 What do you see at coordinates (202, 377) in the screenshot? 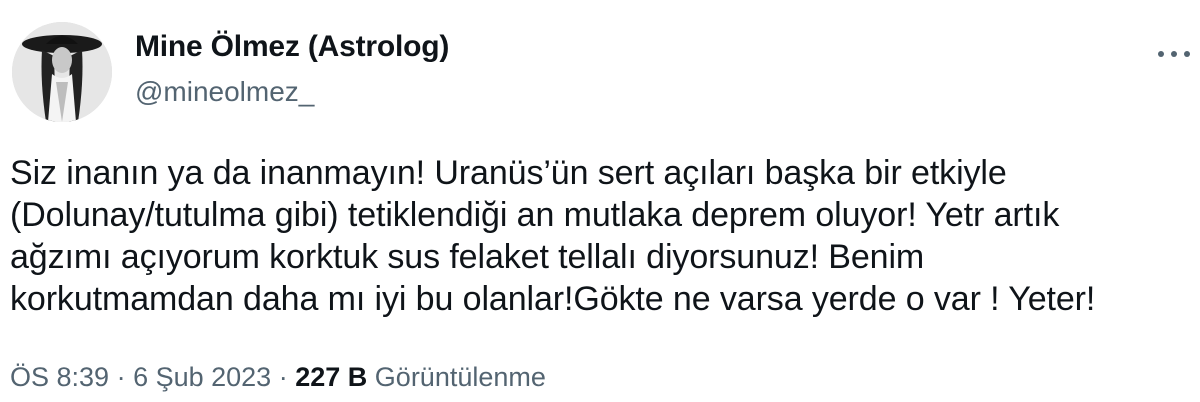
I see `tweet-date: 6 Şub 2023` at bounding box center [202, 377].